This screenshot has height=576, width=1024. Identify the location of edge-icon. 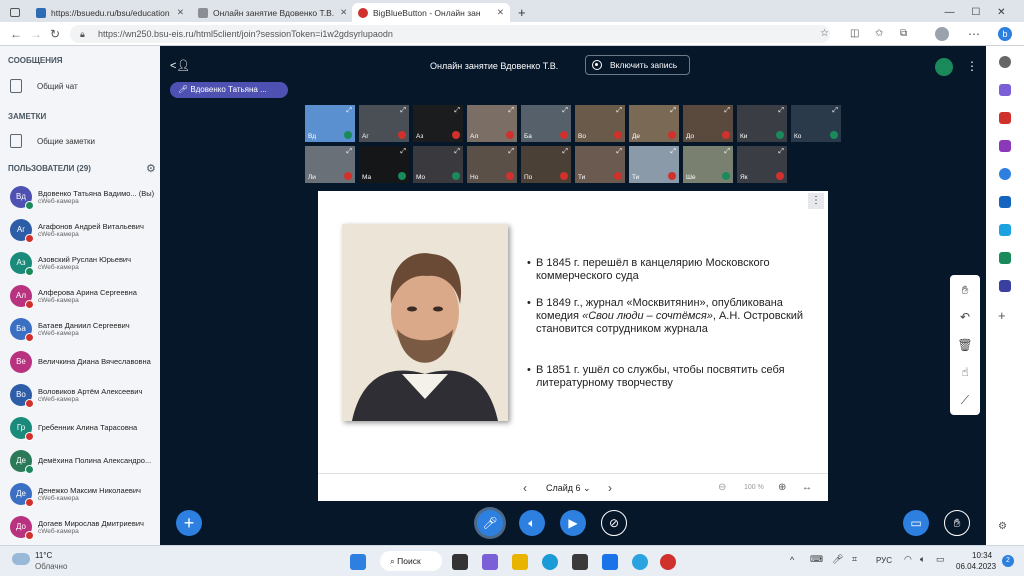
(550, 562).